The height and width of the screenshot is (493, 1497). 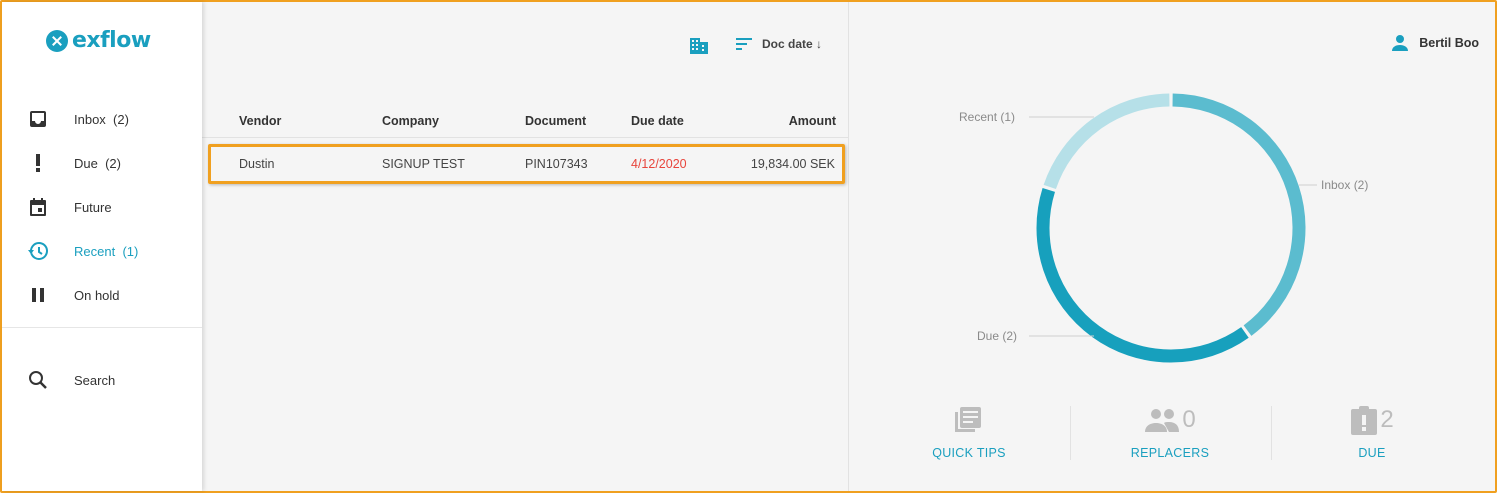 I want to click on sidebar-item-inbox: Inbox (2), so click(x=102, y=119).